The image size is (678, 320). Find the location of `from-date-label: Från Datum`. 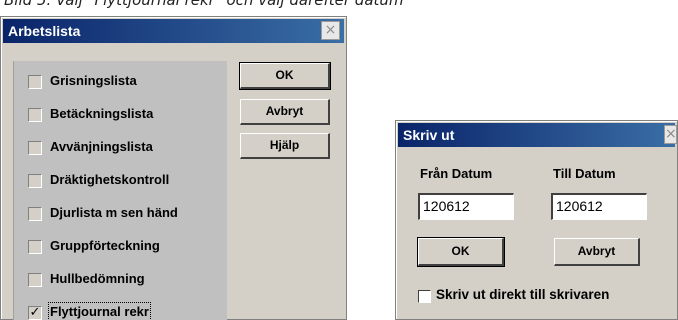

from-date-label: Från Datum is located at coordinates (456, 173).